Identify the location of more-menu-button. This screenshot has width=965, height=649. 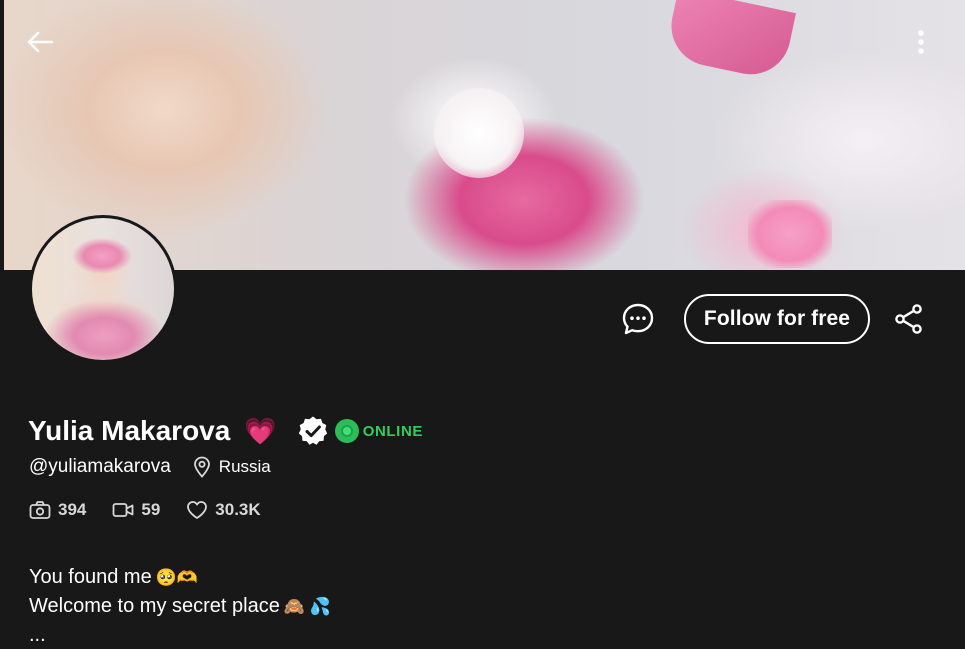
(921, 42).